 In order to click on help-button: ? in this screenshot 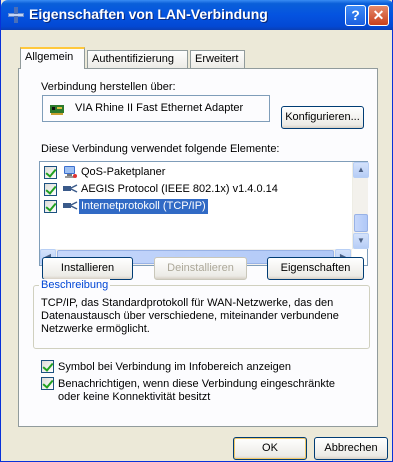, I will do `click(355, 15)`.